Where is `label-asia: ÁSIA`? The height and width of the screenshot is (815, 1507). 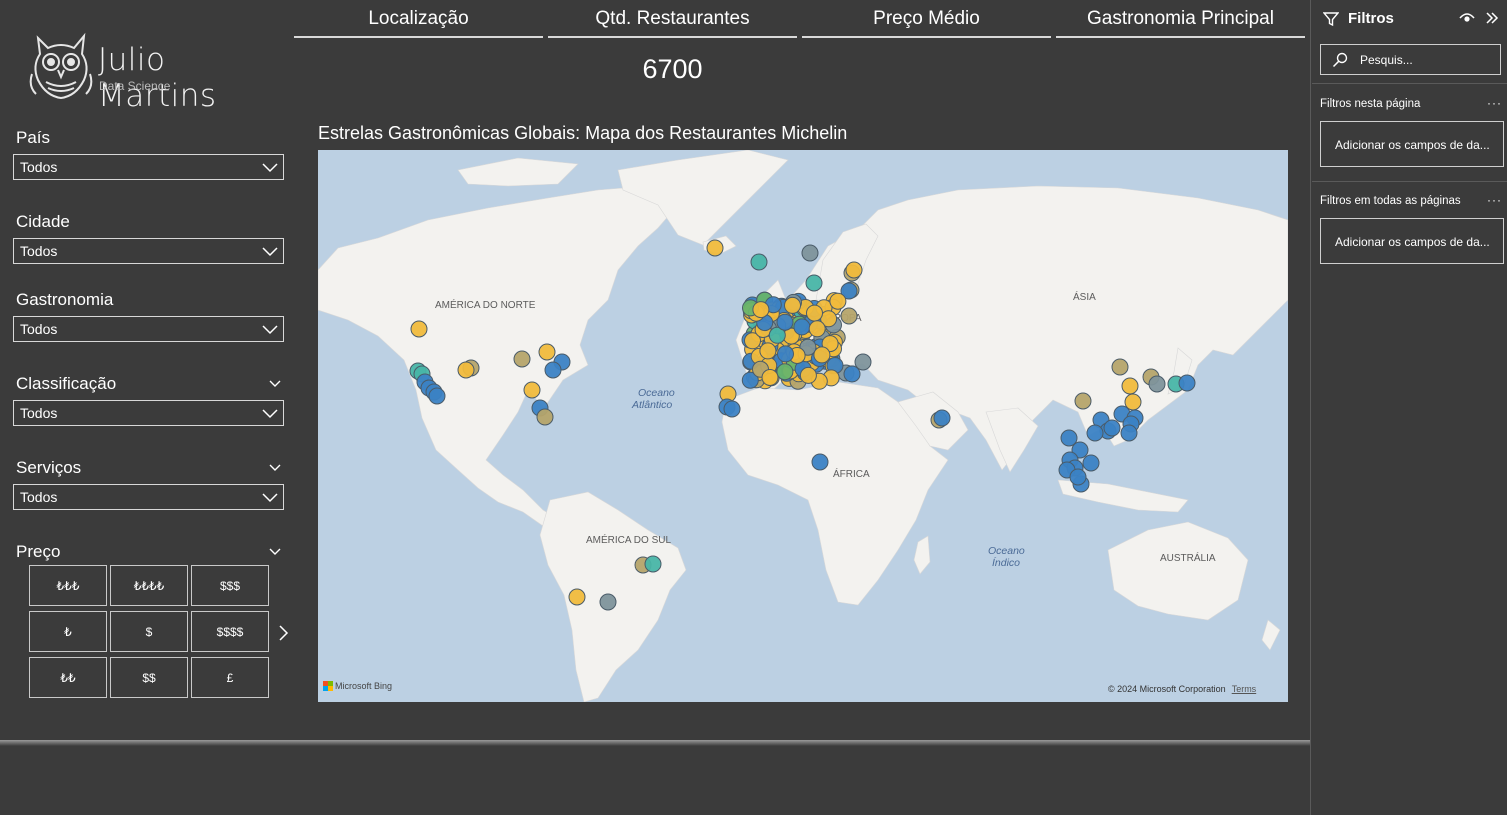 label-asia: ÁSIA is located at coordinates (1084, 296).